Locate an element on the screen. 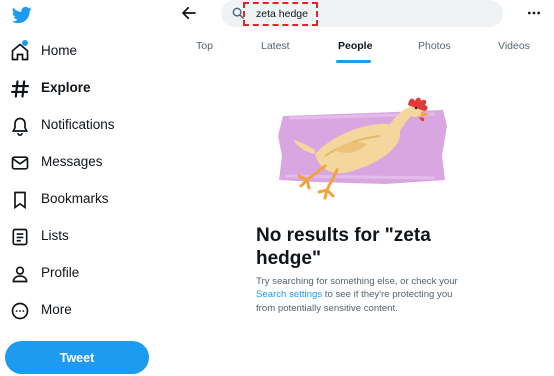 The image size is (554, 376). sidebar-item-label: Notifications is located at coordinates (78, 124).